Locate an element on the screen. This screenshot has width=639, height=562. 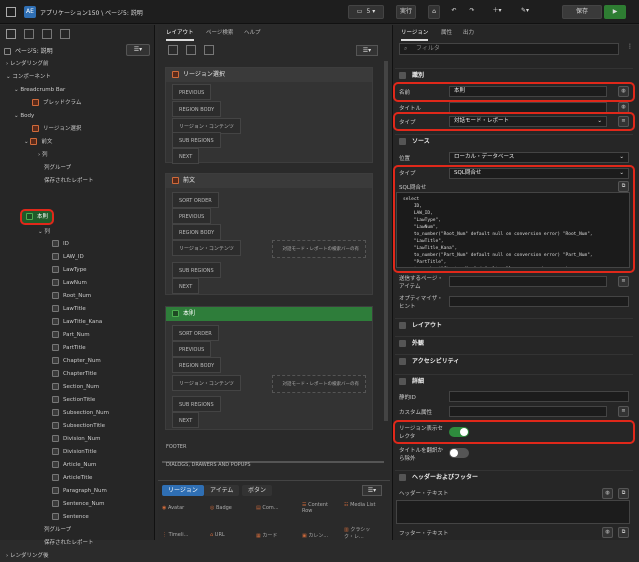
undo-icon: ↶ is located at coordinates (454, 12).